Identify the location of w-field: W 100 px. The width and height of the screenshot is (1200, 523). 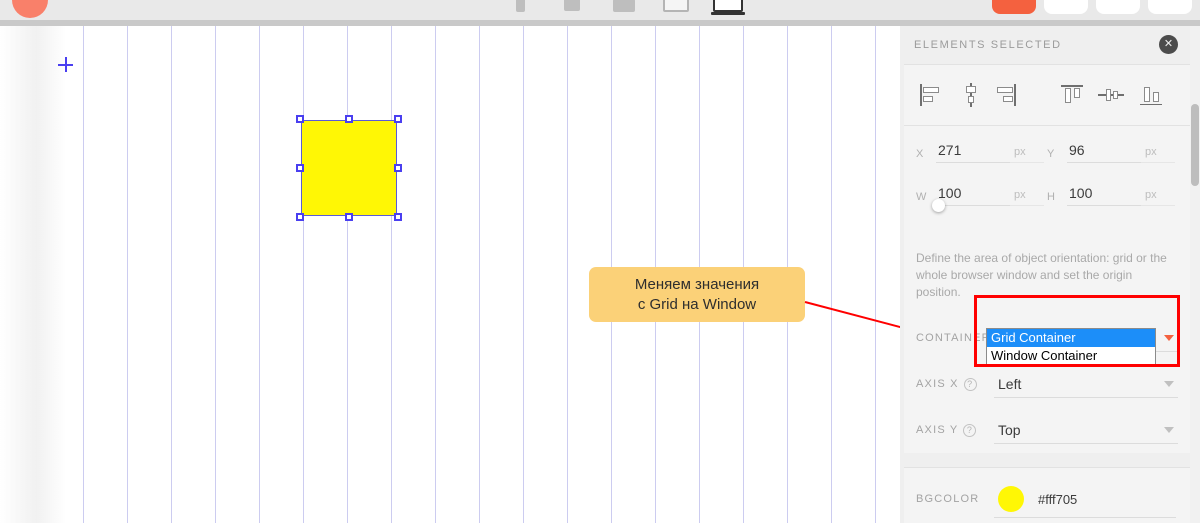
(981, 198).